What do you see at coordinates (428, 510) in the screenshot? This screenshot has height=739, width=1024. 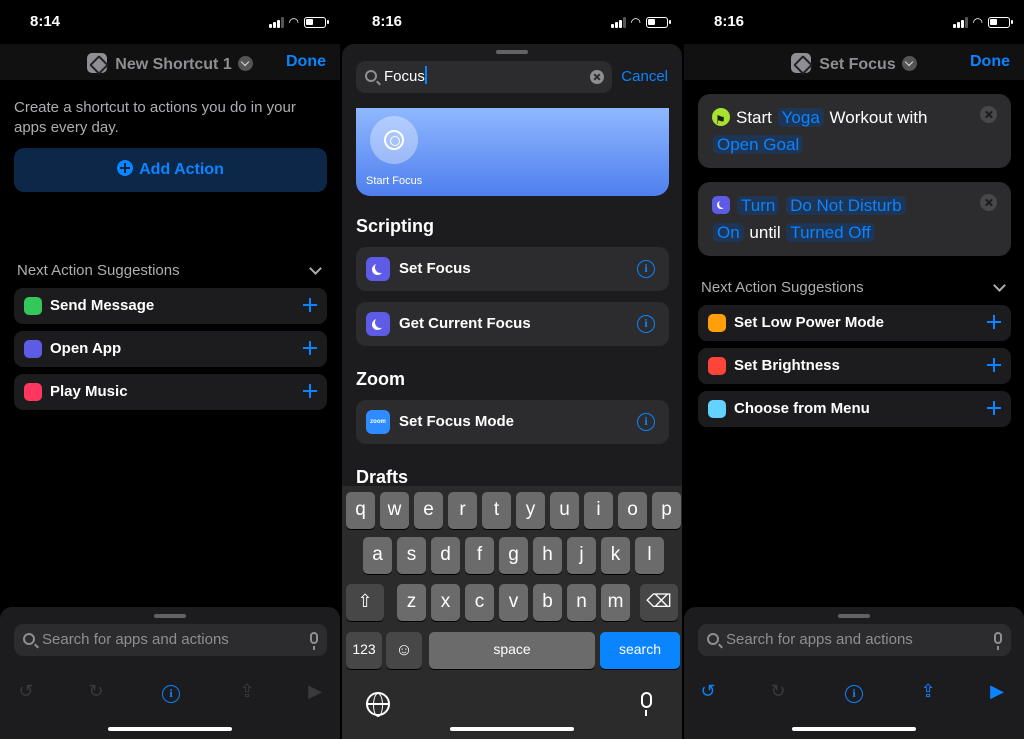 I see `key: e` at bounding box center [428, 510].